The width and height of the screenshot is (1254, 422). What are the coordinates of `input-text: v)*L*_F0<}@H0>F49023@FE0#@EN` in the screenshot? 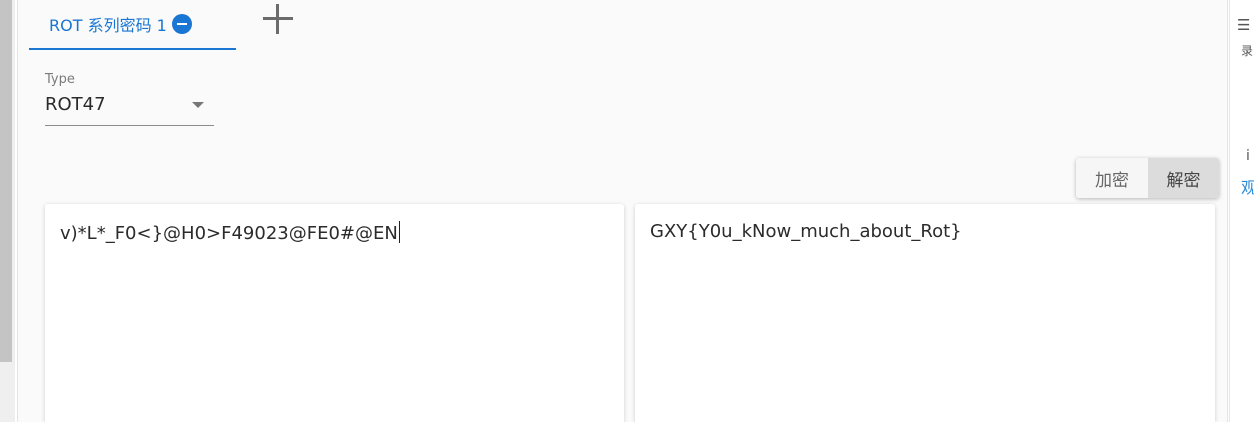 It's located at (229, 233).